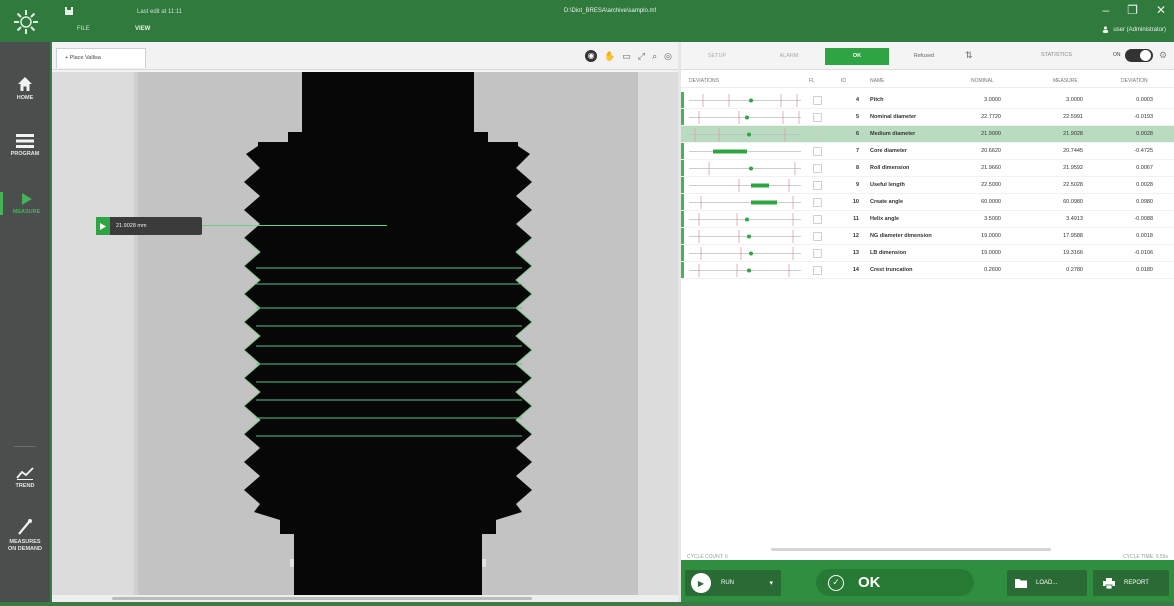 The image size is (1174, 606). What do you see at coordinates (927, 168) in the screenshot?
I see `table-row: 8 Roll dimension 21.9660 21.9592 0.0067` at bounding box center [927, 168].